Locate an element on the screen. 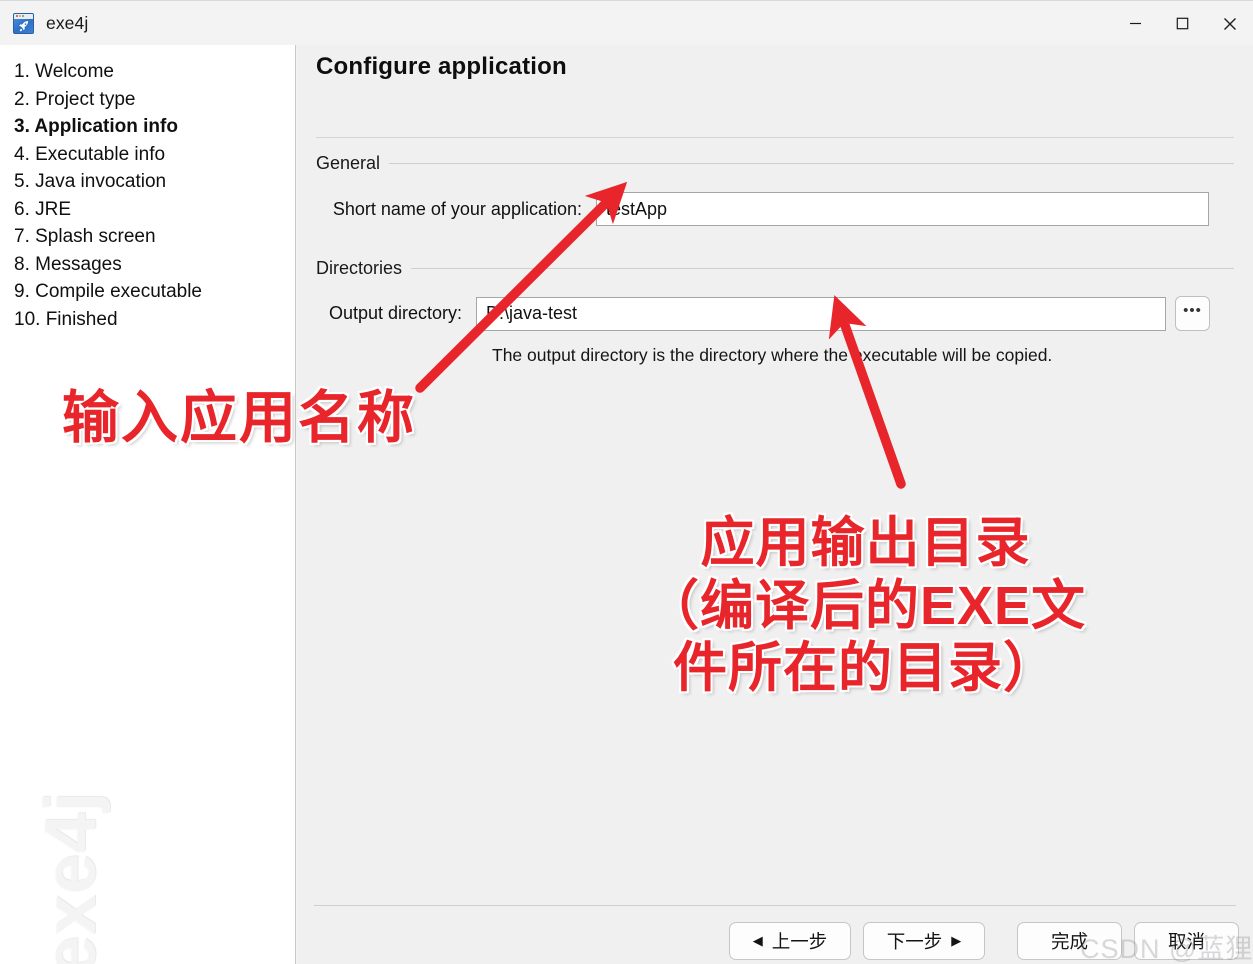 This screenshot has width=1253, height=964. output-directory-label: Output directory: is located at coordinates (395, 313).